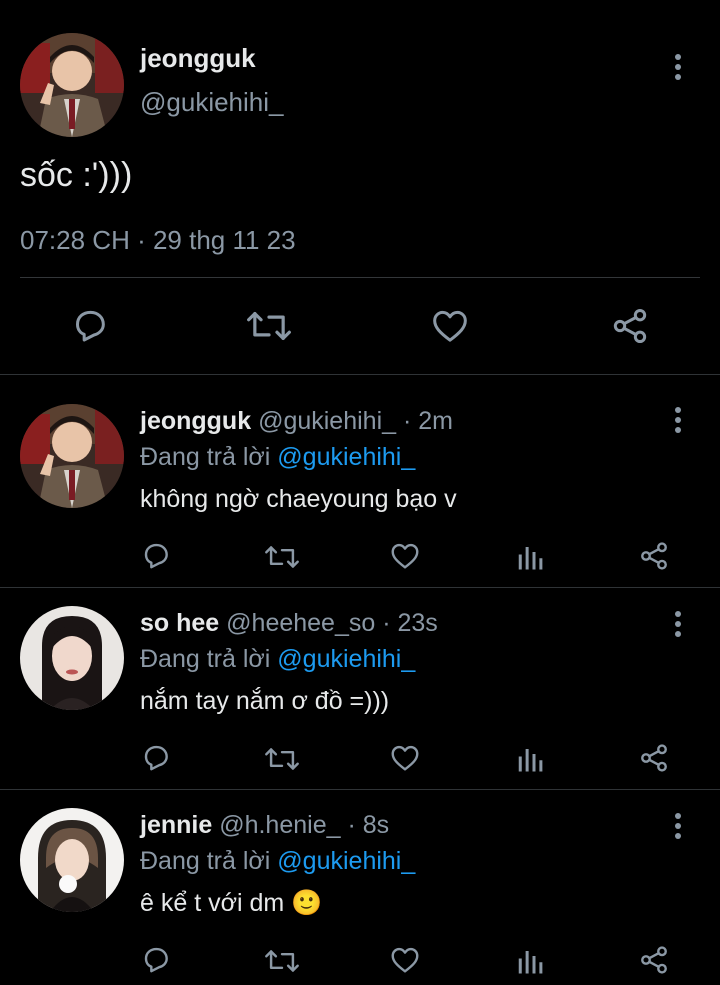 Image resolution: width=720 pixels, height=985 pixels. I want to click on reply-text: không ngờ chaeyoung bạo v, so click(298, 499).